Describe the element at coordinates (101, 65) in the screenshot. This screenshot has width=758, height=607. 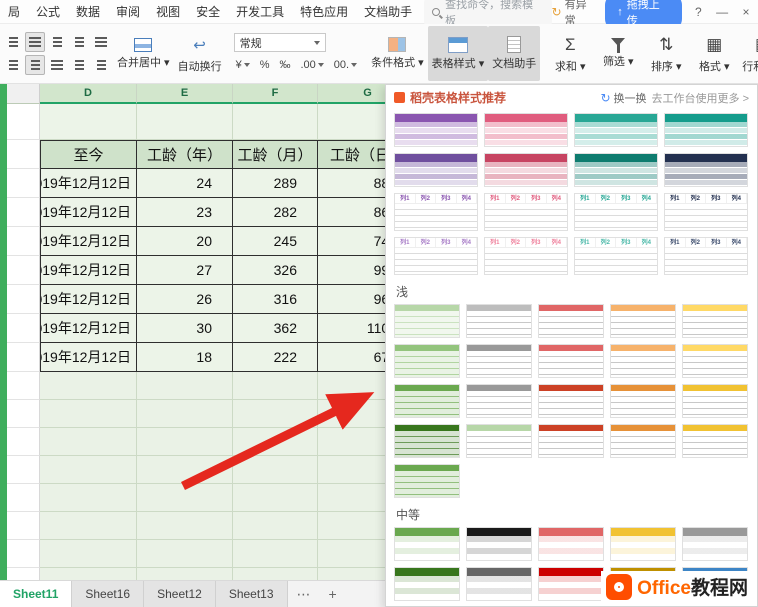
I see `distribute-icon` at that location.